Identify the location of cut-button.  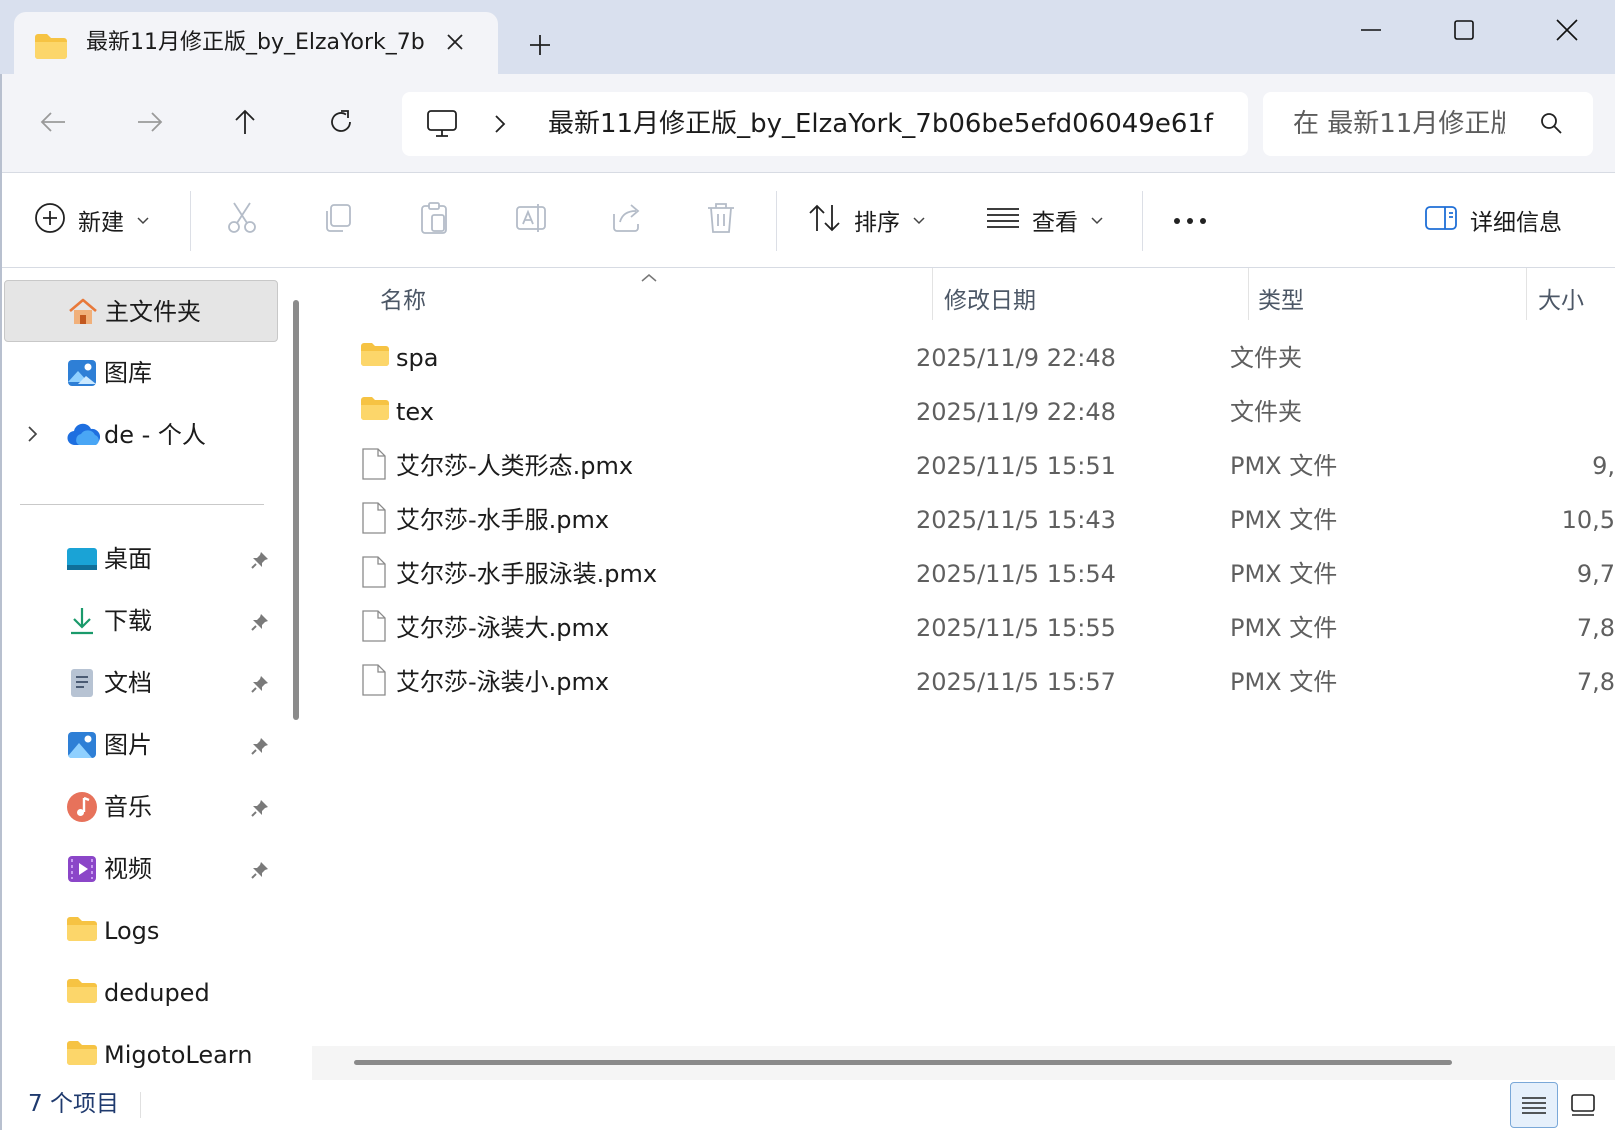
(242, 220).